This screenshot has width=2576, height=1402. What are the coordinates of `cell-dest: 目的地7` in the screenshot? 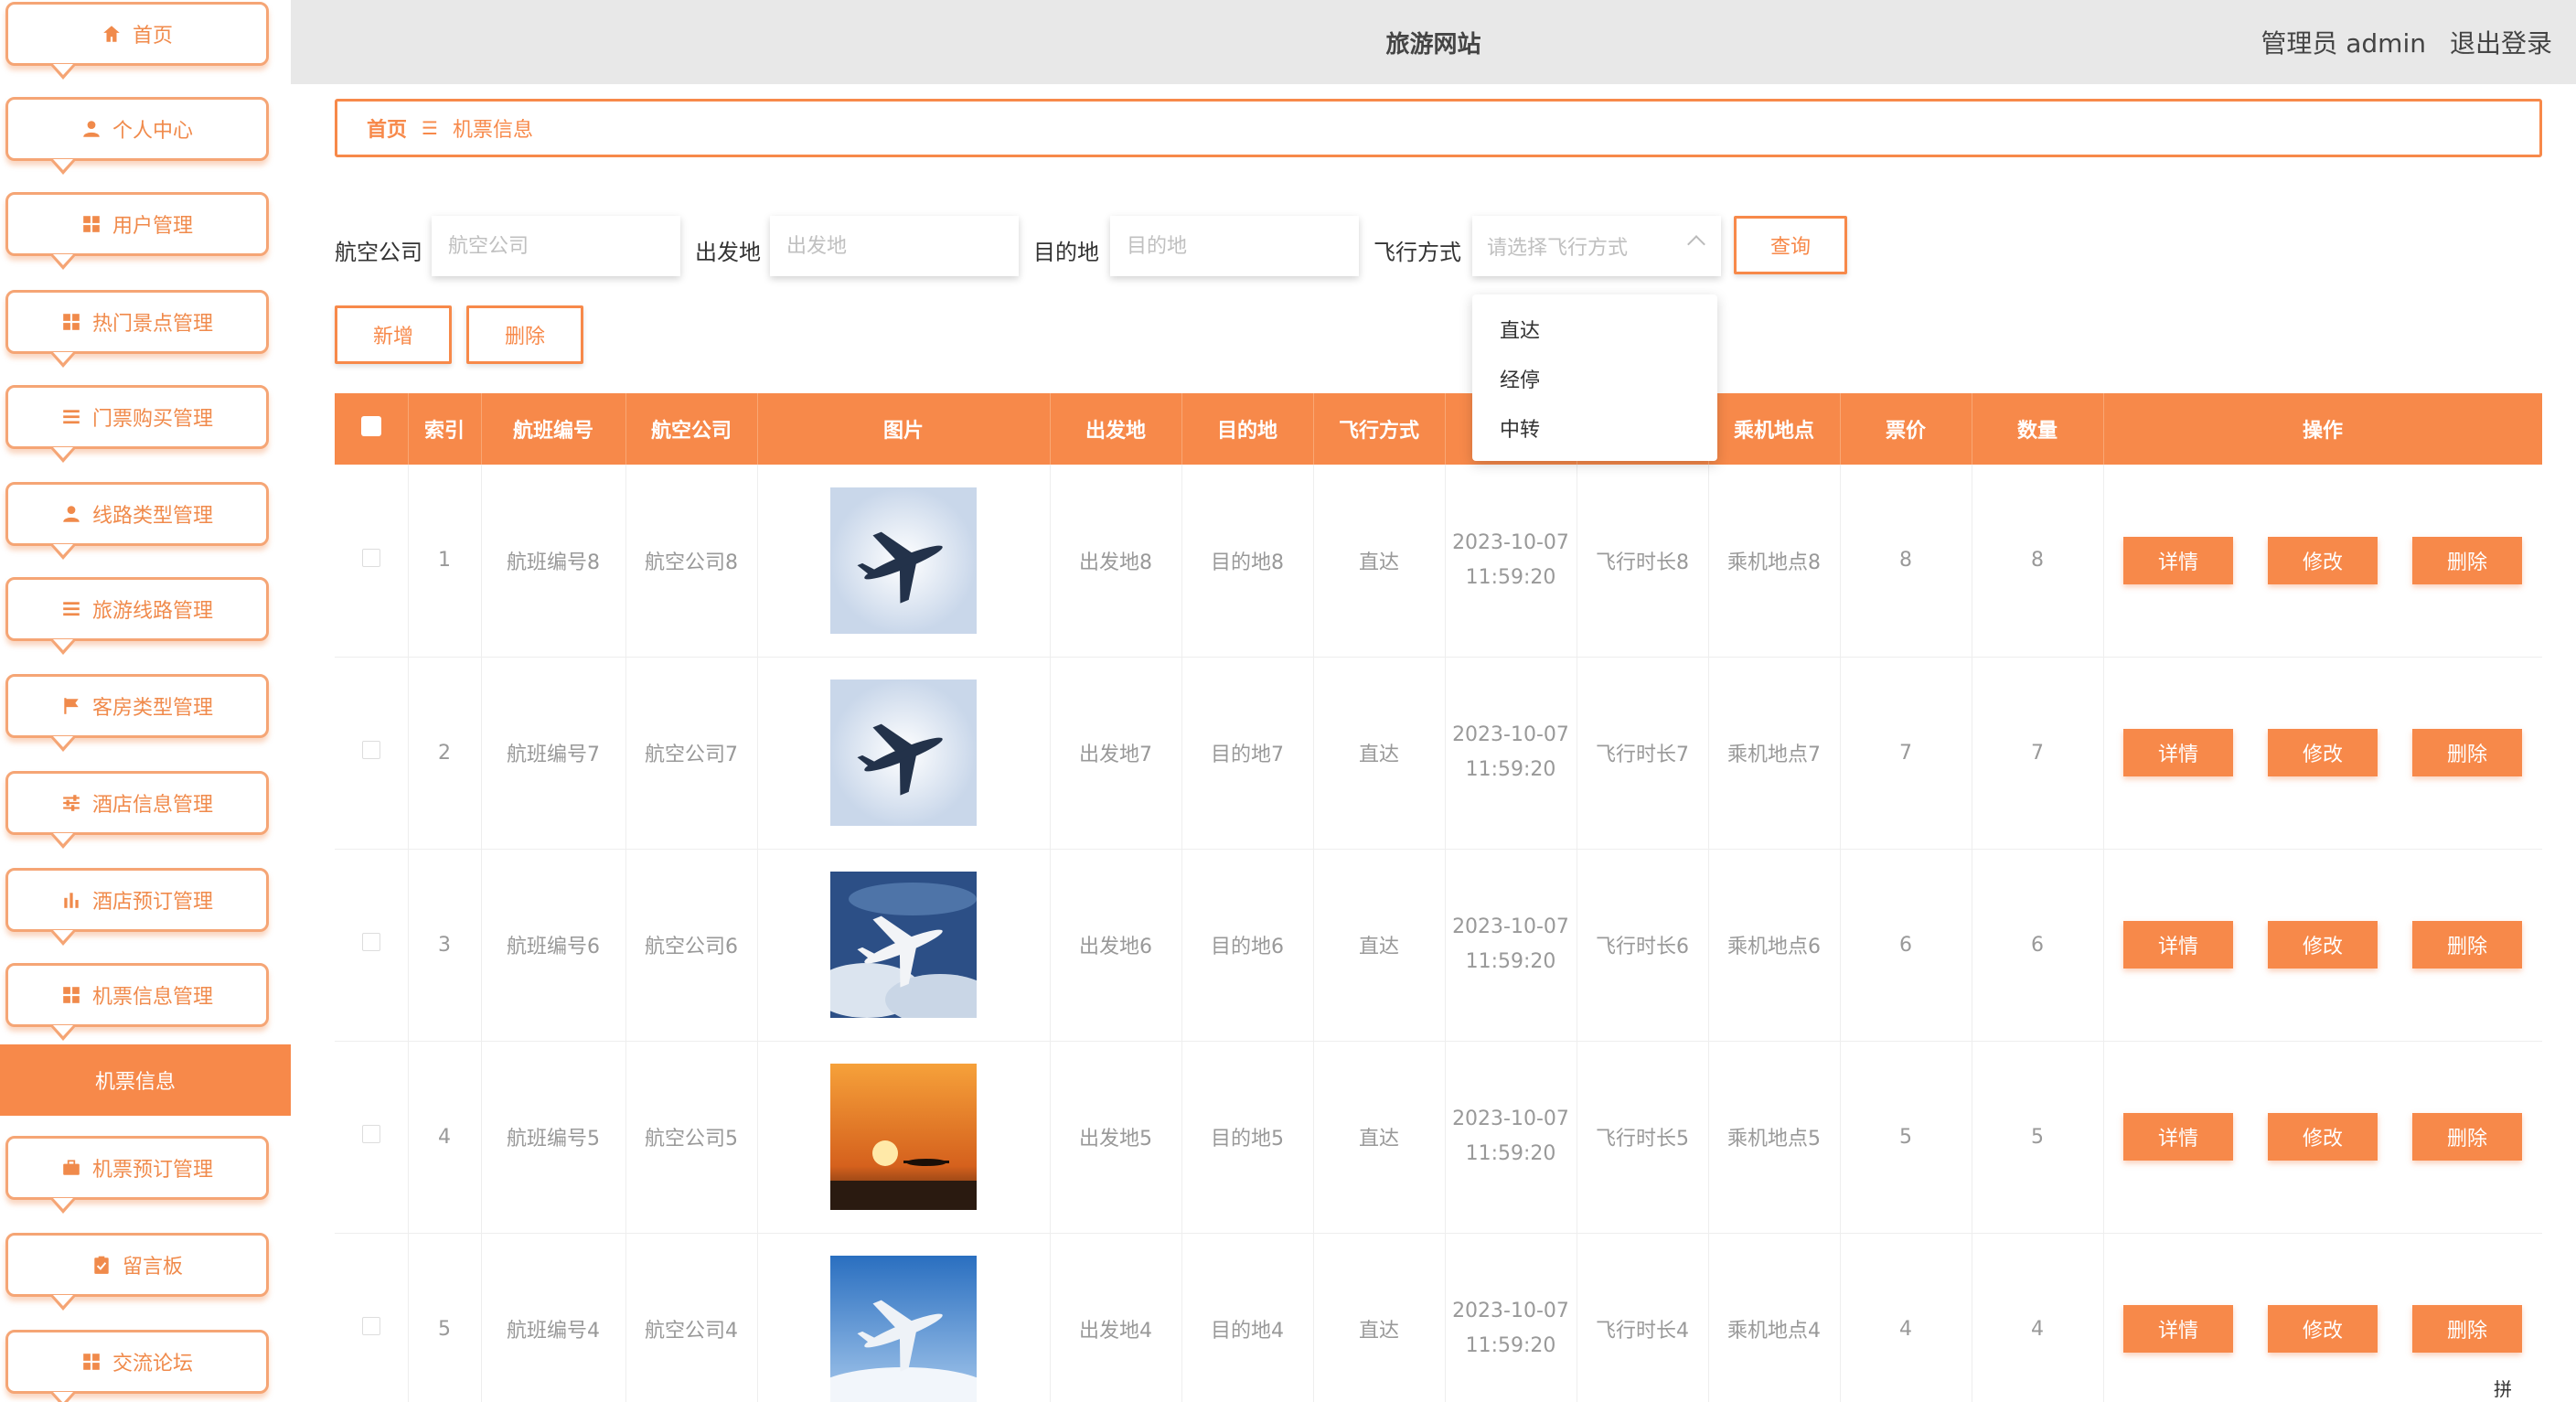 It's located at (1247, 753).